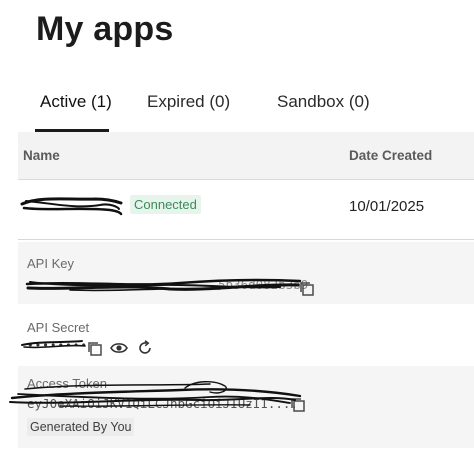 The height and width of the screenshot is (464, 474). Describe the element at coordinates (391, 155) in the screenshot. I see `column-header-date-created: Date Created` at that location.